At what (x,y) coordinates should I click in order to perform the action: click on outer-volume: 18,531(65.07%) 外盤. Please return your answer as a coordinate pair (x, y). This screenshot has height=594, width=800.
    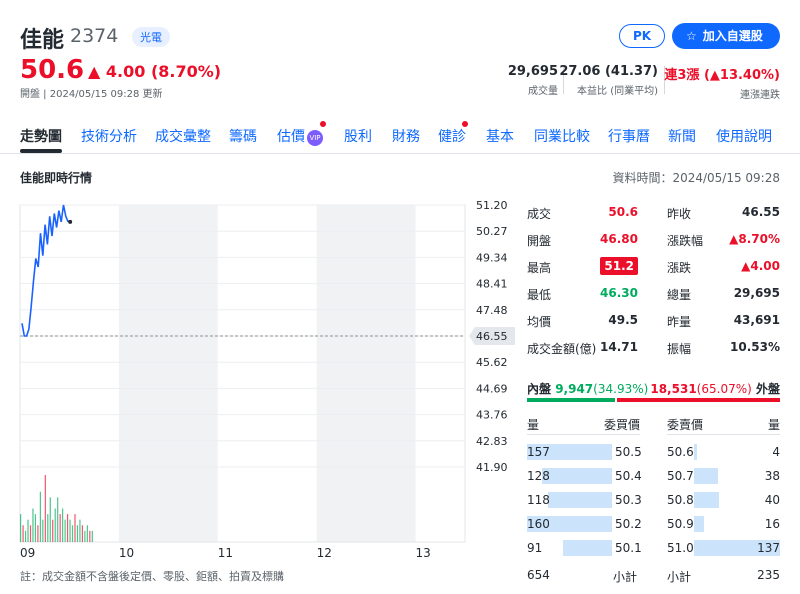
    Looking at the image, I should click on (715, 388).